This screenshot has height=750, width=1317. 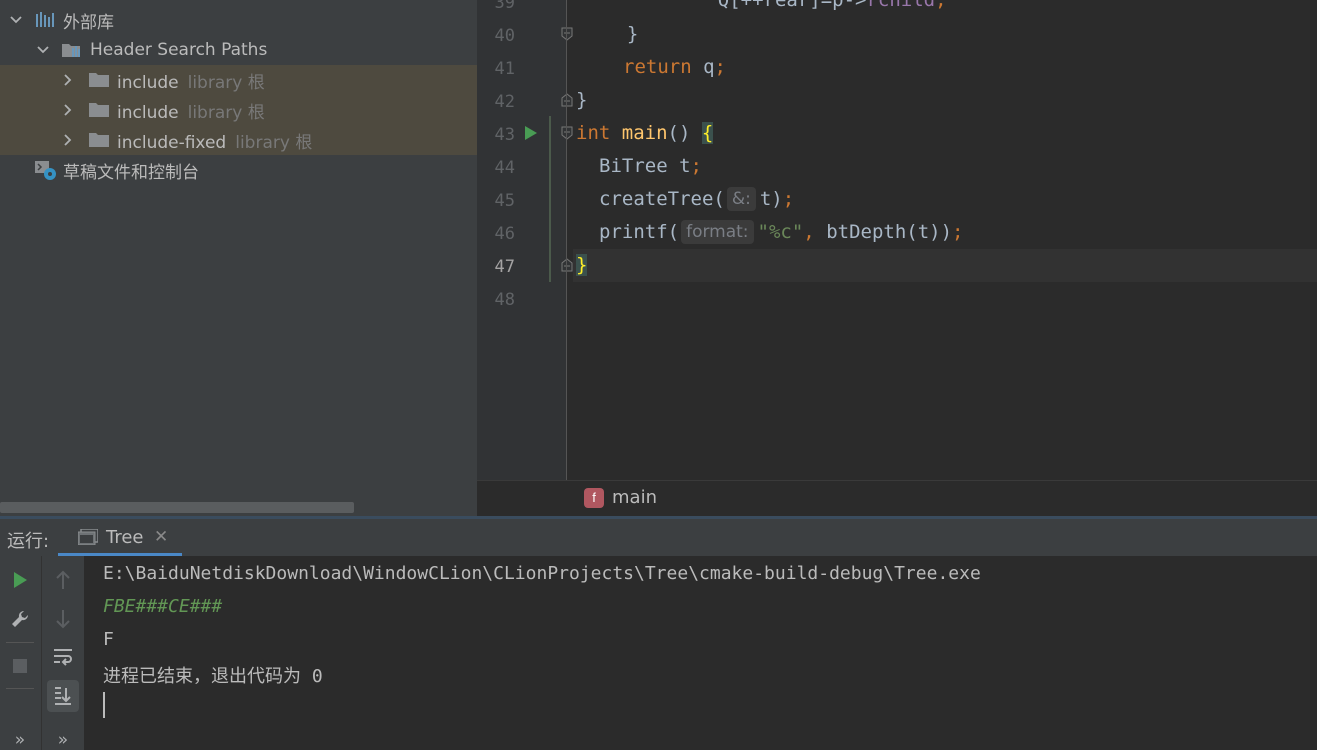 I want to click on library-folder-icon, so click(x=71, y=50).